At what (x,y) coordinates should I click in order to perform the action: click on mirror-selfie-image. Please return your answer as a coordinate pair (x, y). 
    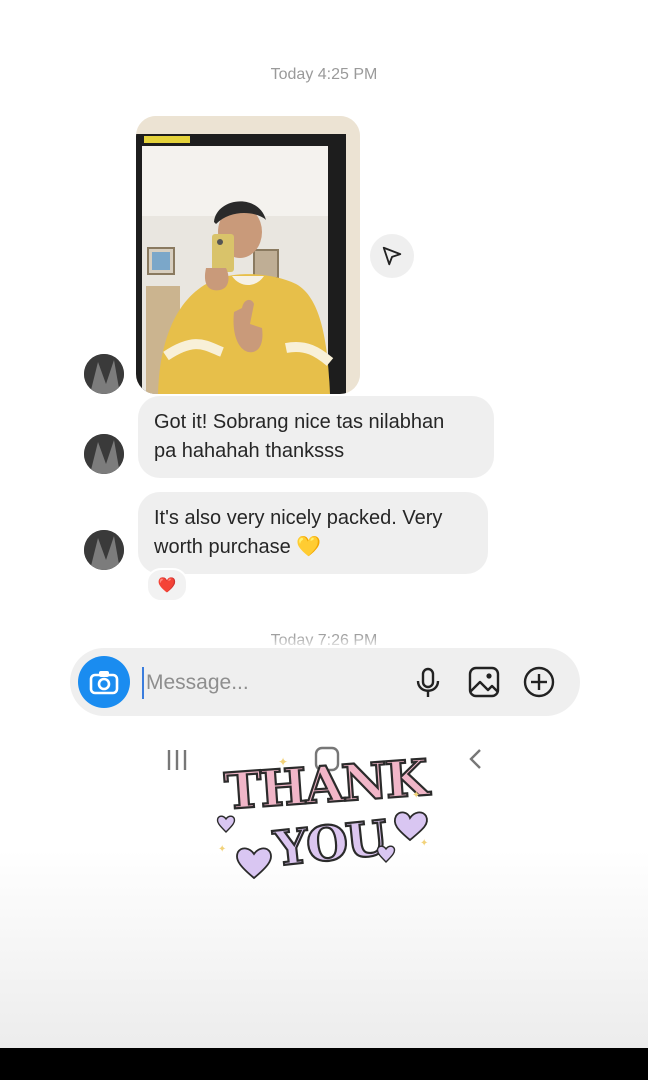
    Looking at the image, I should click on (248, 255).